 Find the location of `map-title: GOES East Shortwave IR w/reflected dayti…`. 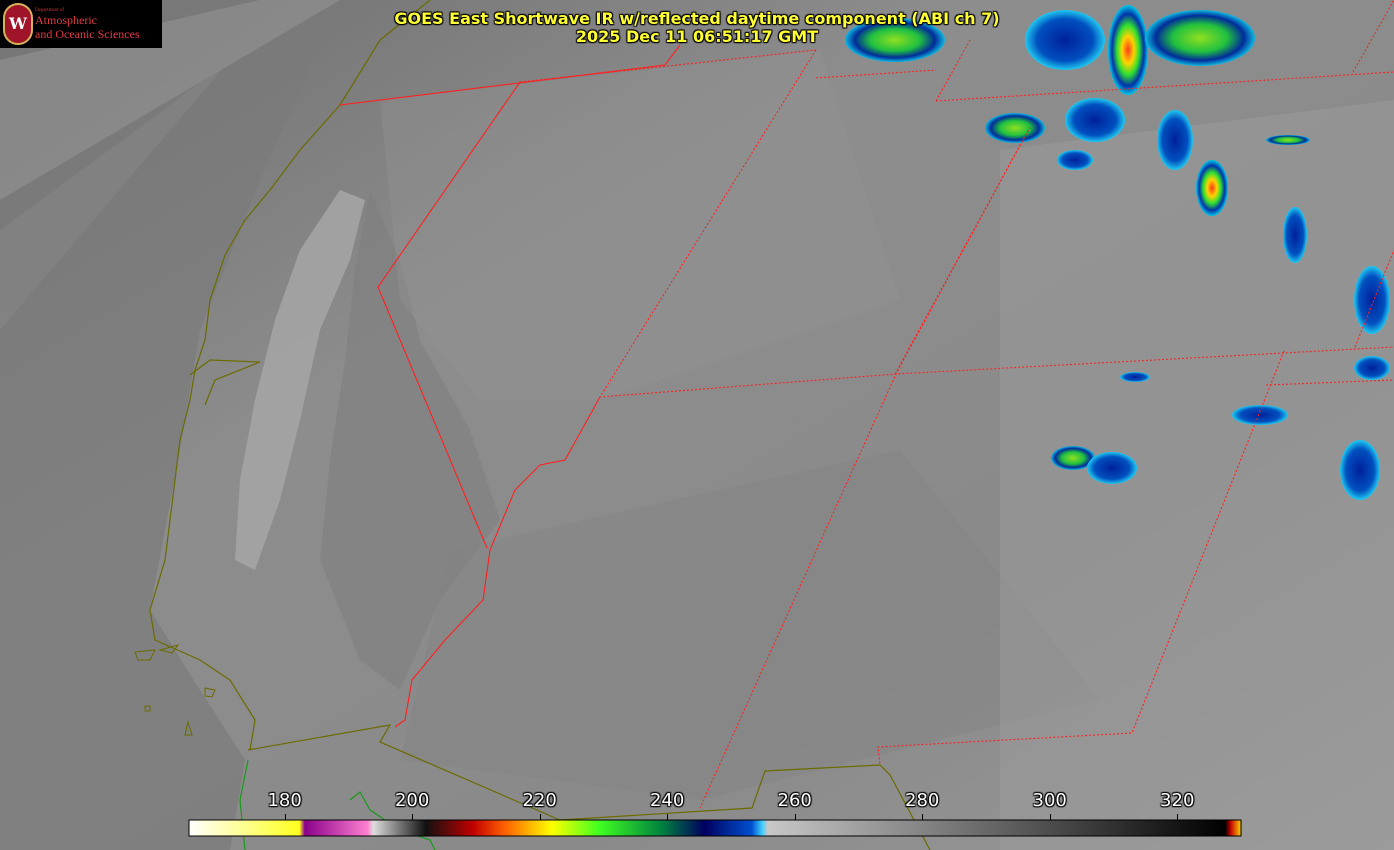

map-title: GOES East Shortwave IR w/reflected dayti… is located at coordinates (697, 18).